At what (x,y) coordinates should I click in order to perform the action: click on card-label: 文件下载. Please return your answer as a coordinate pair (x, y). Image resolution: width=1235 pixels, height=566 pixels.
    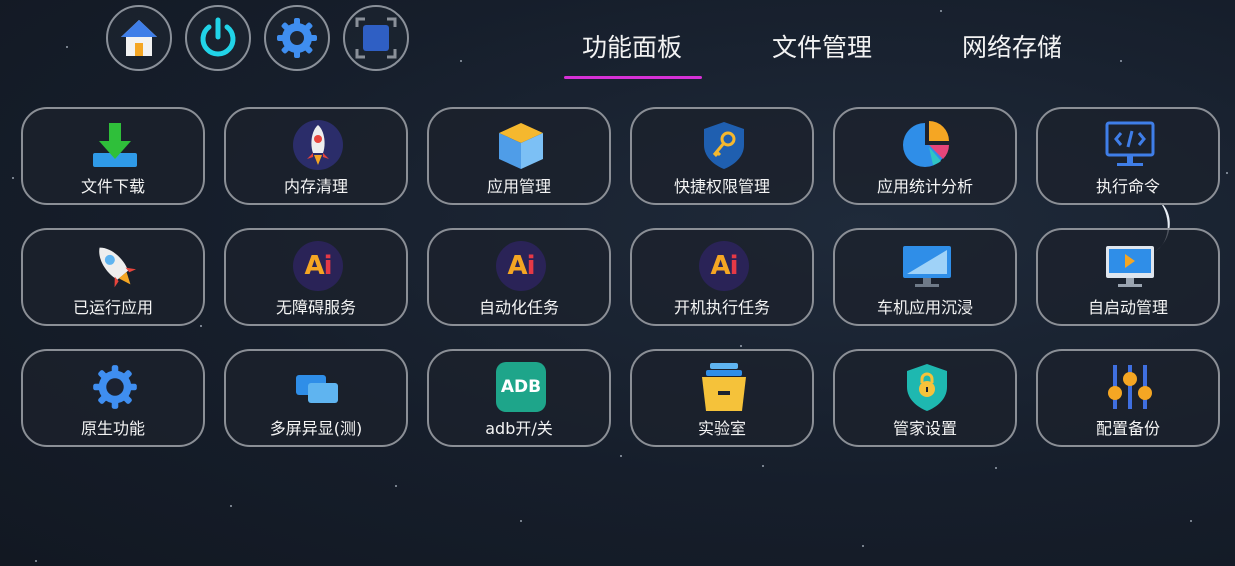
    Looking at the image, I should click on (112, 186).